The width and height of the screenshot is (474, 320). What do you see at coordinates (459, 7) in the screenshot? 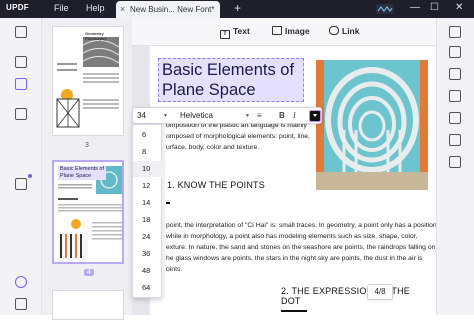
I see `close-window-button: ✕` at bounding box center [459, 7].